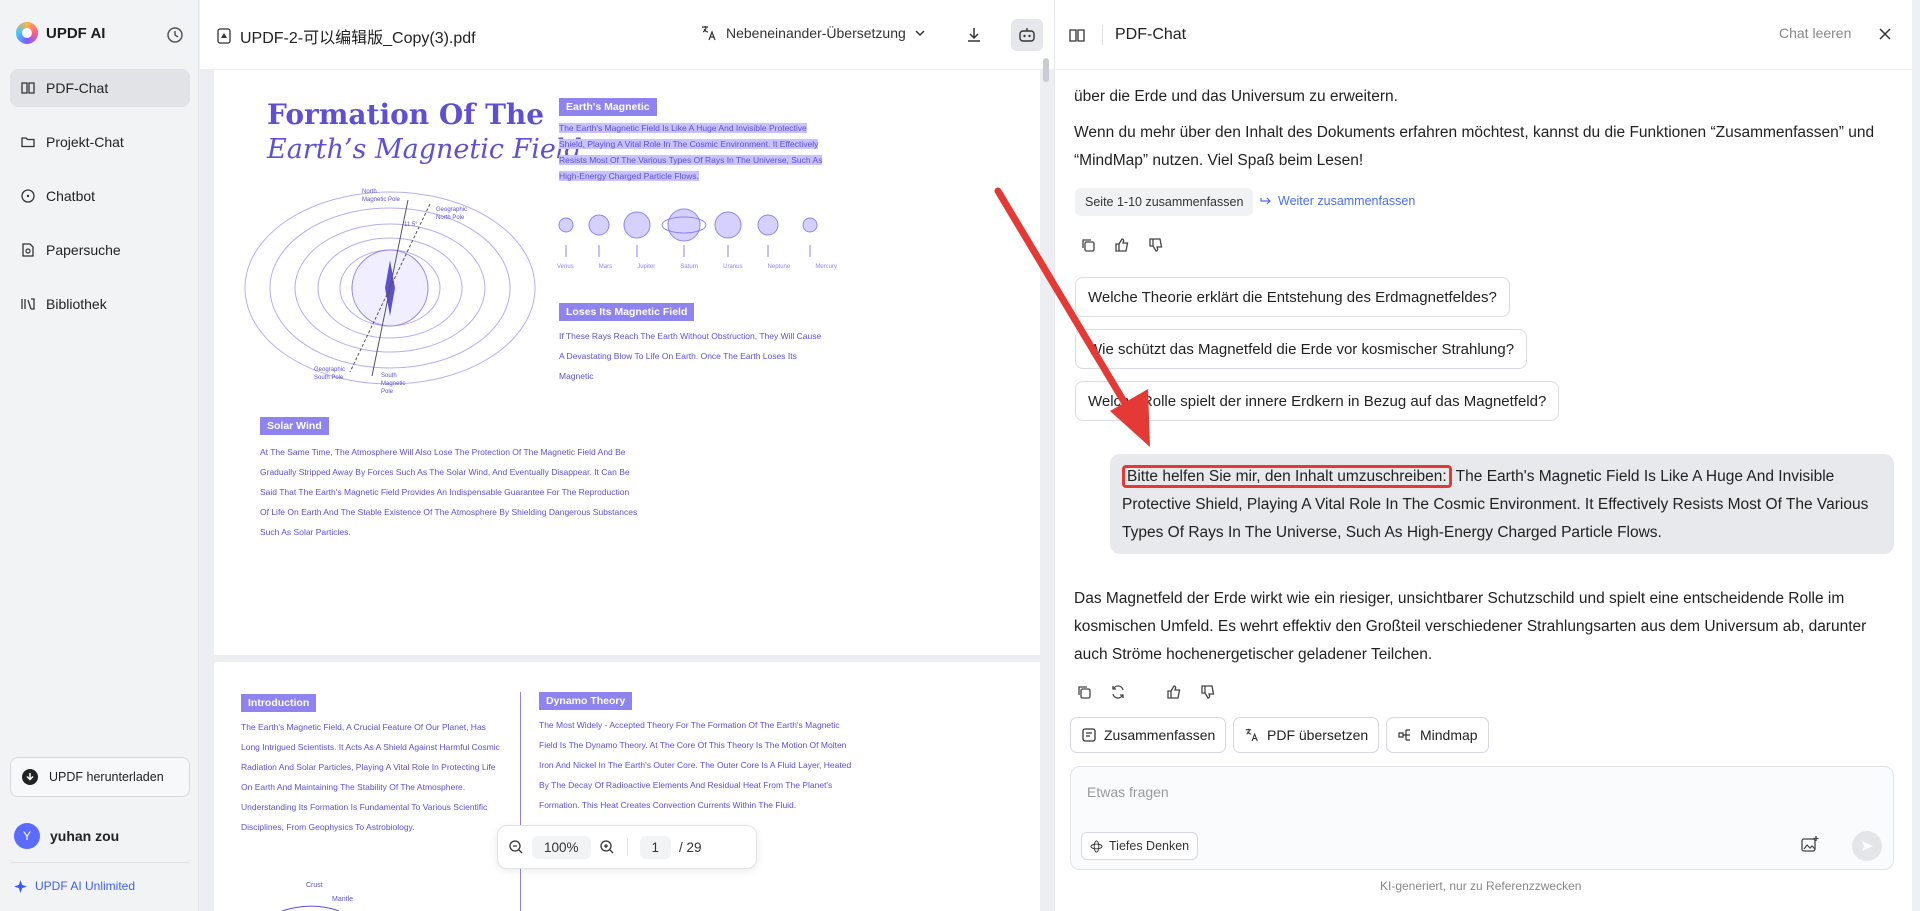 The height and width of the screenshot is (911, 1920). I want to click on planet-label: Mars, so click(605, 267).